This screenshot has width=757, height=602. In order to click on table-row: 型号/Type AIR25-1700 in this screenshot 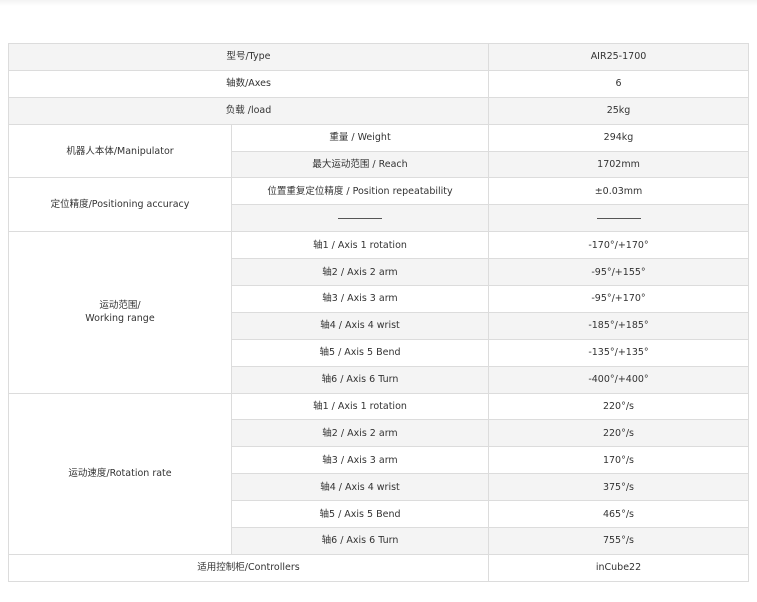, I will do `click(378, 57)`.